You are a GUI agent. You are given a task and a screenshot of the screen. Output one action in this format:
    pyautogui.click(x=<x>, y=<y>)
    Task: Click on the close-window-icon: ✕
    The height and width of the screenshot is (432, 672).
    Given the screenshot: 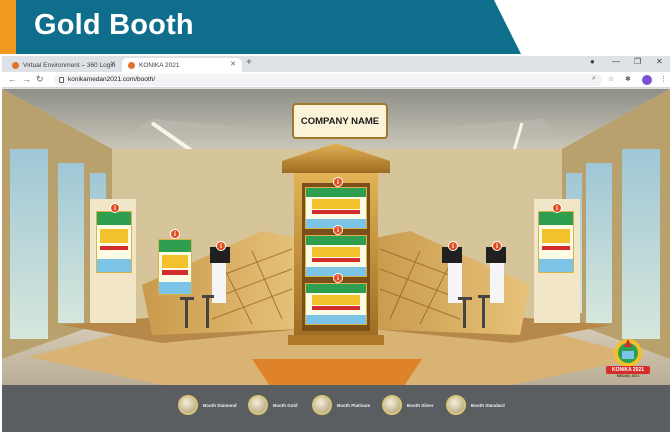 What is the action you would take?
    pyautogui.click(x=659, y=61)
    